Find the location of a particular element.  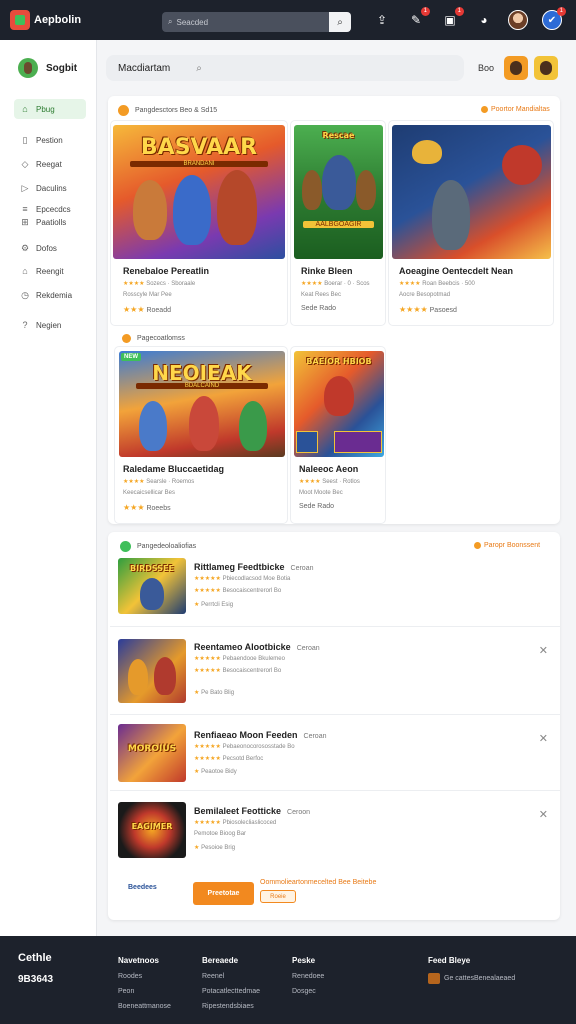

game-rating: ★★★★ Pasoesd is located at coordinates (428, 309).